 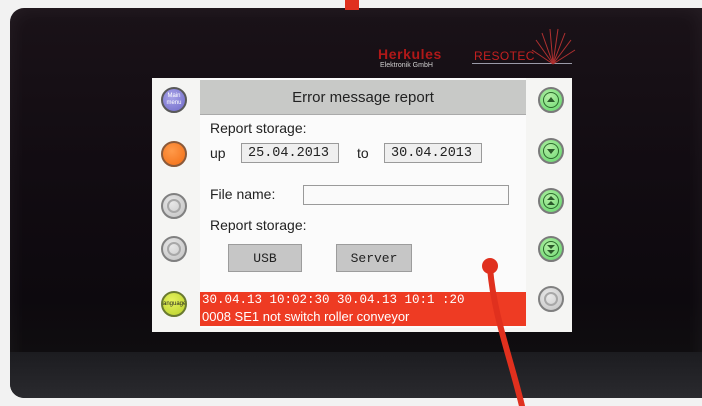 What do you see at coordinates (553, 46) in the screenshot?
I see `brand-rays-icon` at bounding box center [553, 46].